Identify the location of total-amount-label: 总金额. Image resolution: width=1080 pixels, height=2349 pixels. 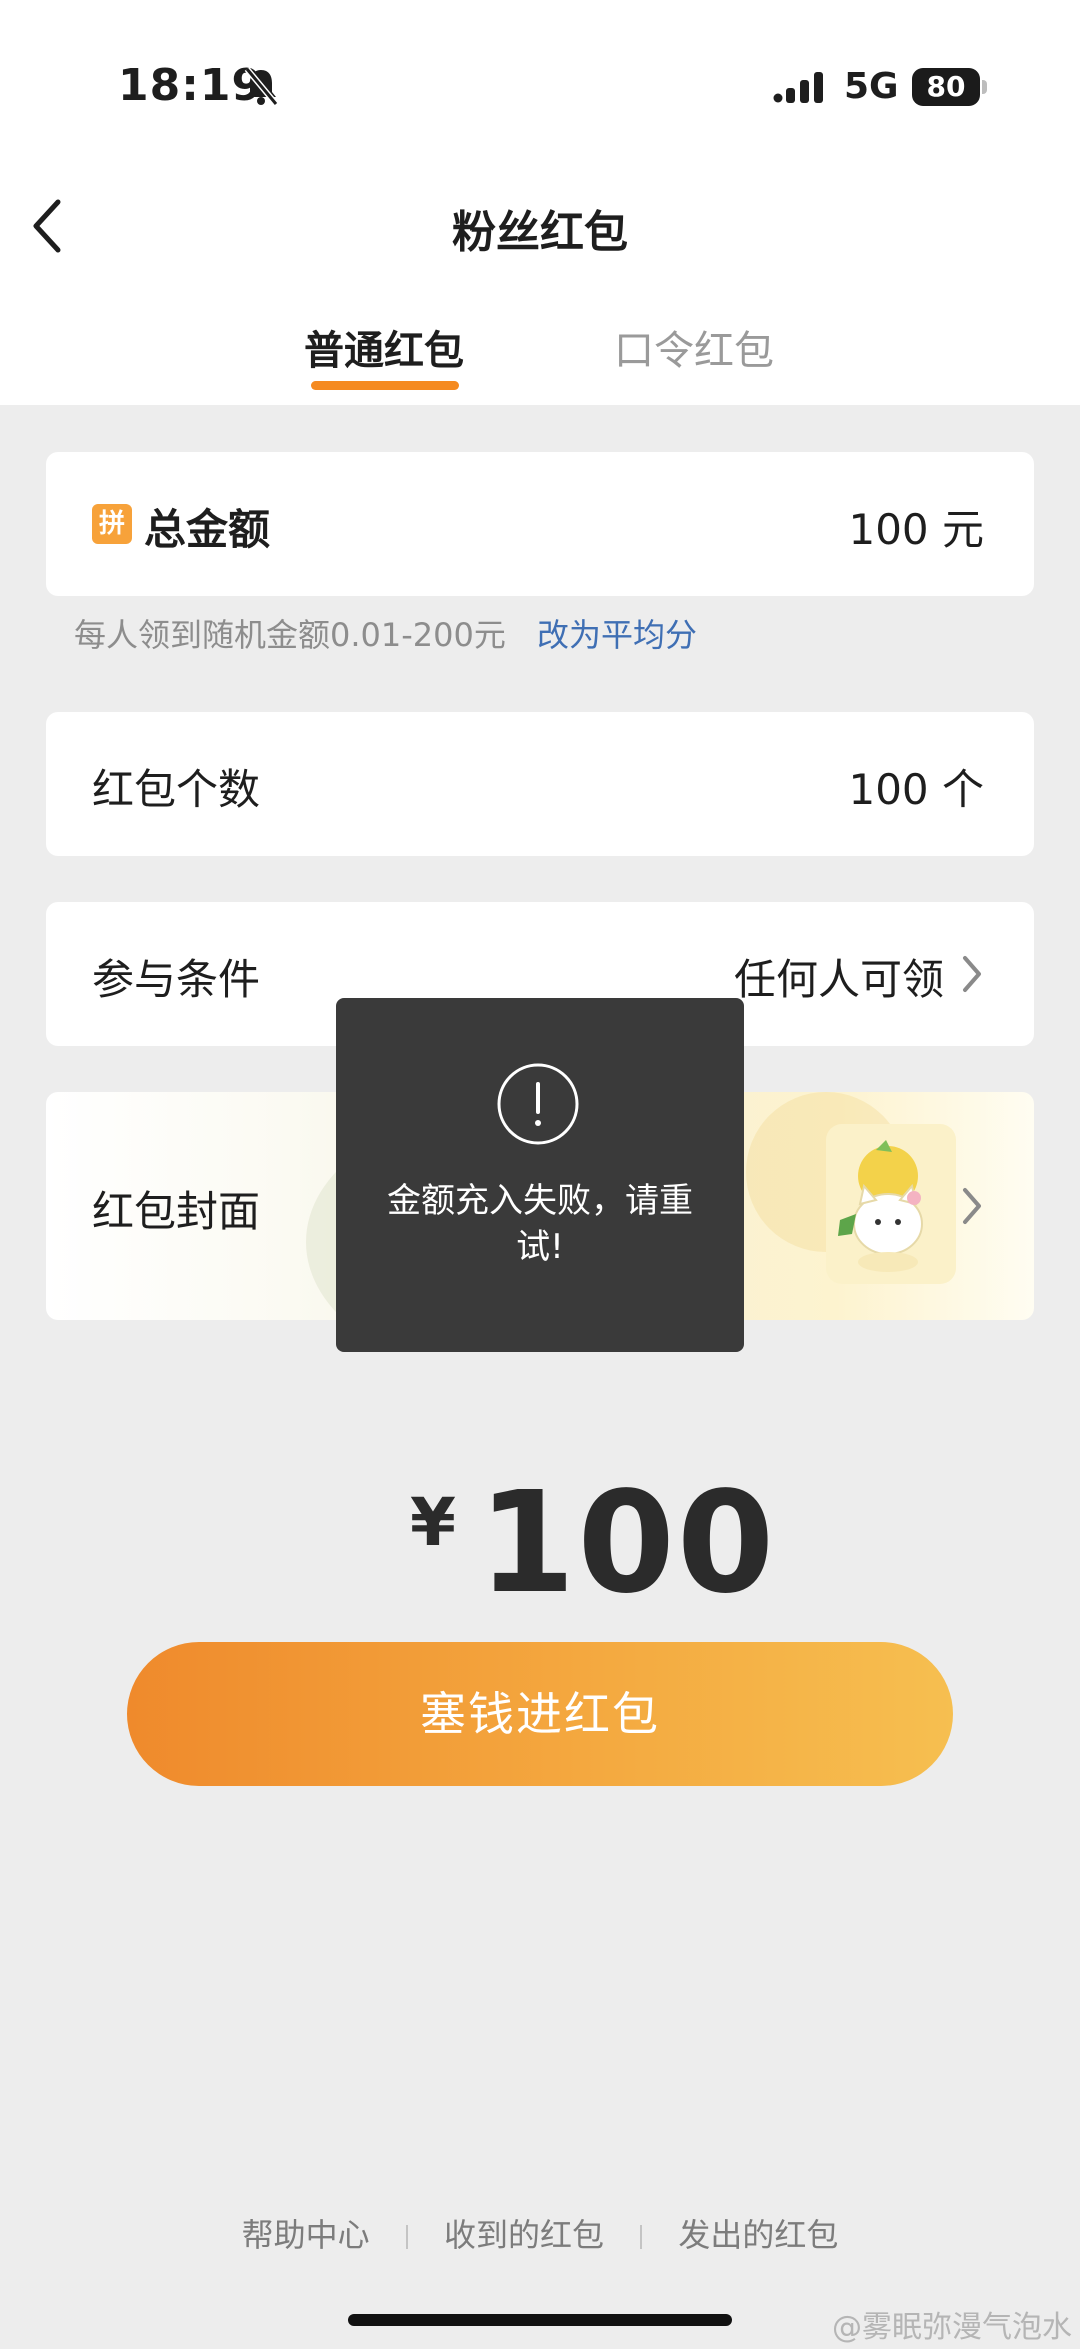
(207, 529).